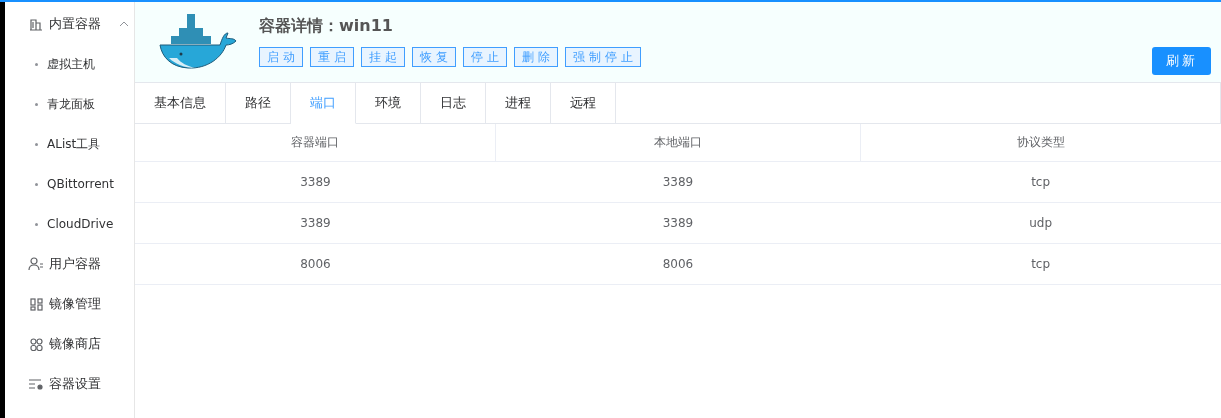 Image resolution: width=1221 pixels, height=418 pixels. I want to click on sidebar-subitem: 青龙面板, so click(69, 104).